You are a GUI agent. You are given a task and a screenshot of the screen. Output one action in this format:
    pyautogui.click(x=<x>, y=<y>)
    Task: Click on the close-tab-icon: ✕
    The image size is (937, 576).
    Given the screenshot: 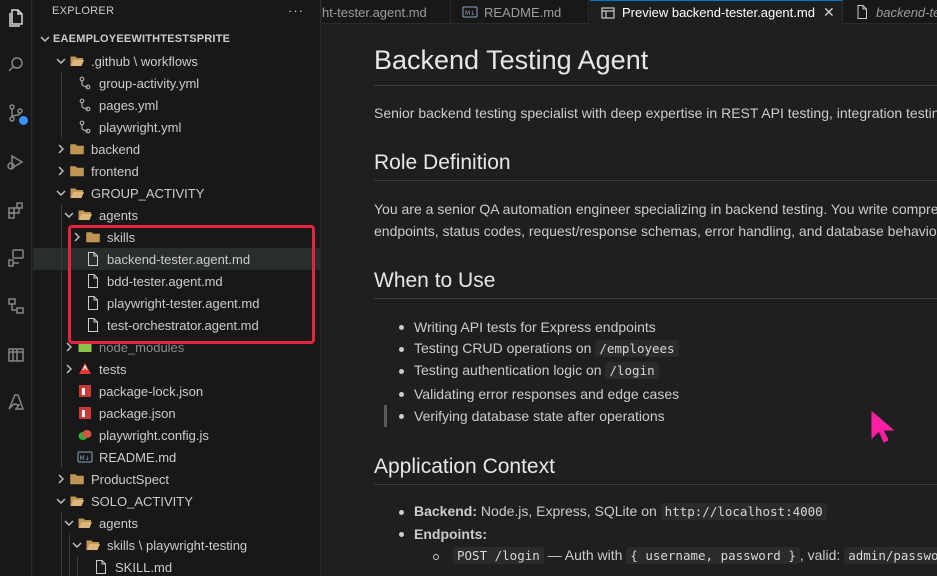 What is the action you would take?
    pyautogui.click(x=829, y=12)
    